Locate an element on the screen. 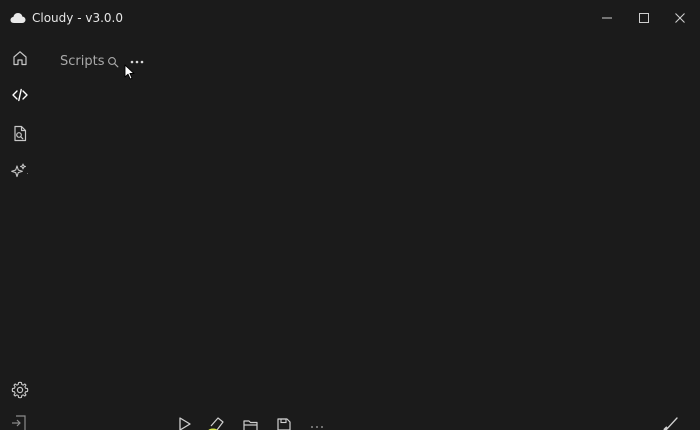  maximize-icon is located at coordinates (644, 18).